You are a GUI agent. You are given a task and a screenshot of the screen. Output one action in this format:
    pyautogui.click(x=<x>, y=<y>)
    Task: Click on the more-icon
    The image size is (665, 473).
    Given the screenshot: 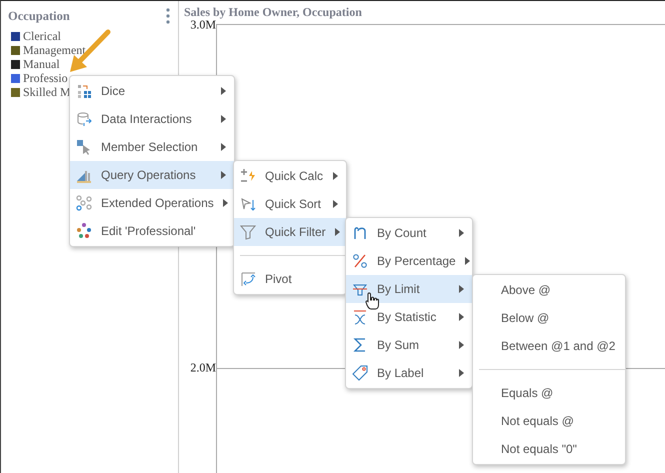 What is the action you would take?
    pyautogui.click(x=168, y=16)
    